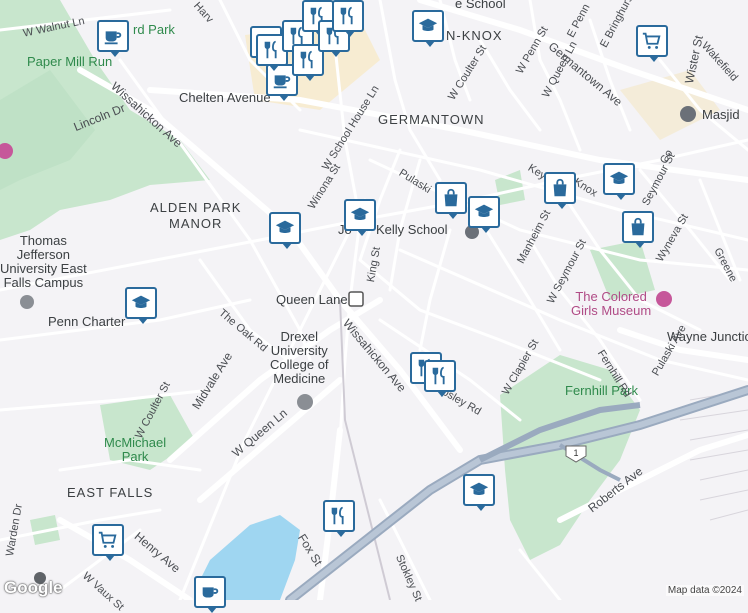 This screenshot has width=748, height=613. Describe the element at coordinates (664, 299) in the screenshot. I see `colored-girls-museum-icon` at that location.